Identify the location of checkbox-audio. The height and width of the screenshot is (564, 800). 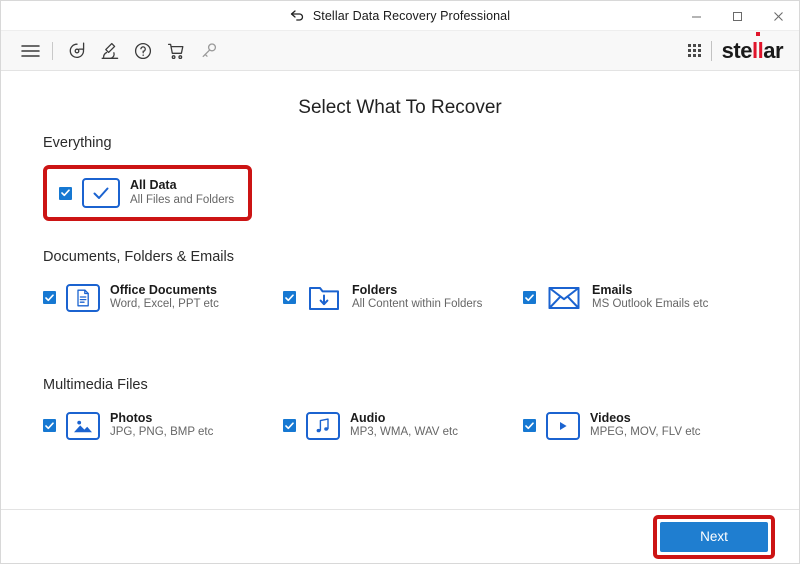
(289, 426).